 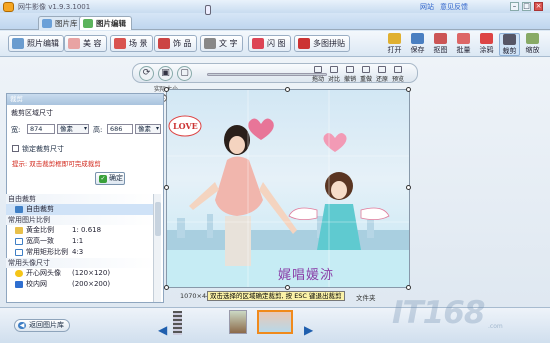 What do you see at coordinates (463, 44) in the screenshot?
I see `batch-button: 批量` at bounding box center [463, 44].